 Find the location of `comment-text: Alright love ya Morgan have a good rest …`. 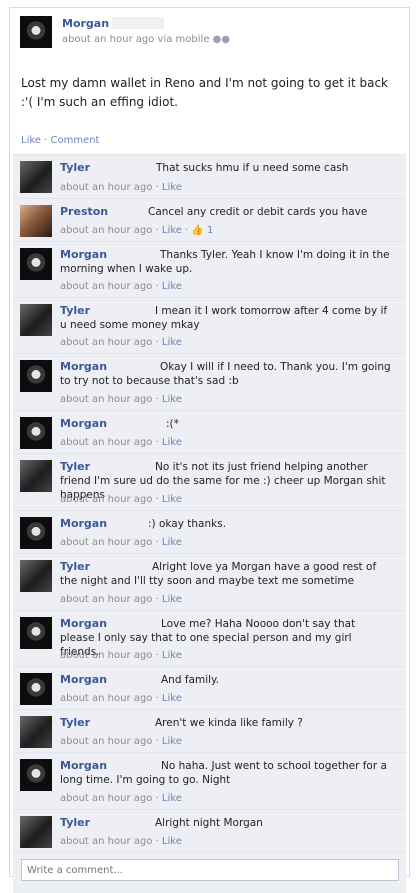

comment-text: Alright love ya Morgan have a good rest … is located at coordinates (218, 574).